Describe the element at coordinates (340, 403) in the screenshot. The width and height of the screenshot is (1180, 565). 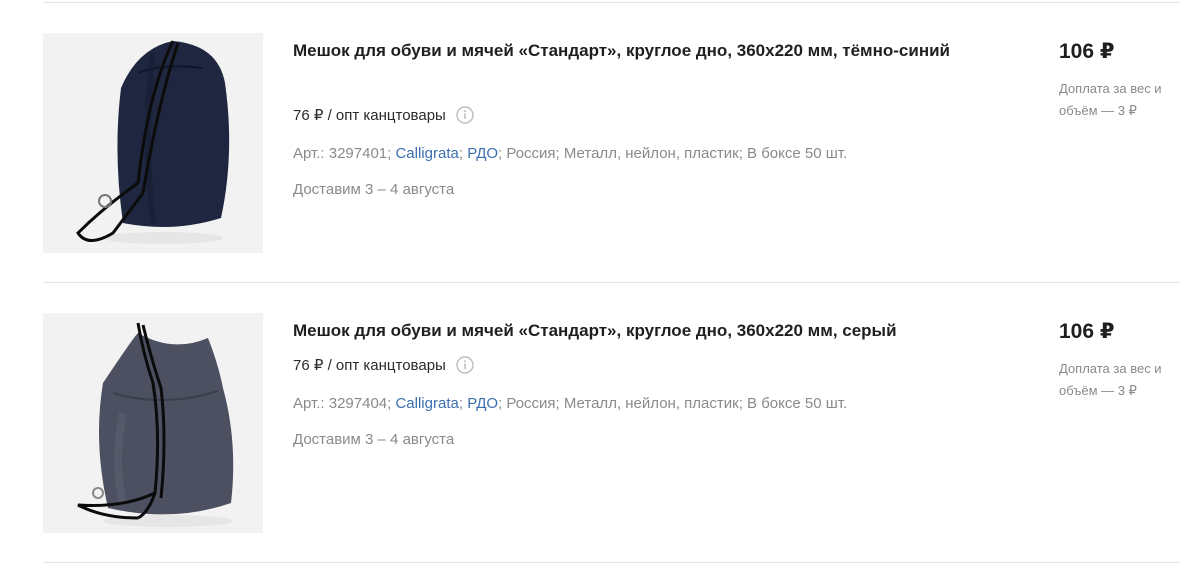
I see `article-number: Арт.: 3297404` at that location.